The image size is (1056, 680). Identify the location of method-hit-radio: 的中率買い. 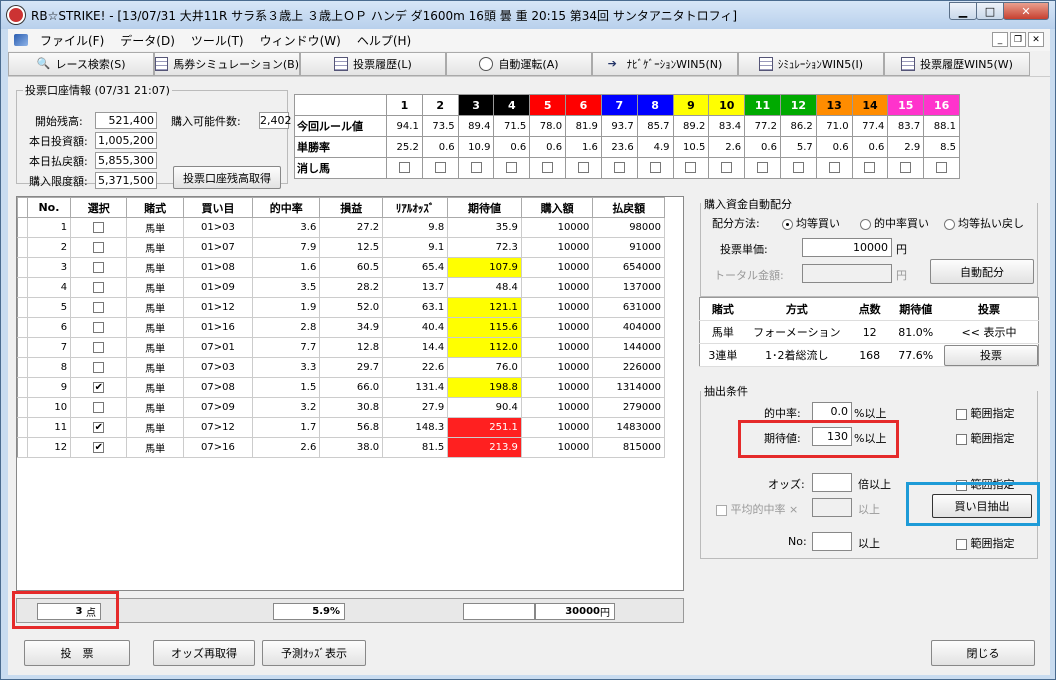
(894, 223).